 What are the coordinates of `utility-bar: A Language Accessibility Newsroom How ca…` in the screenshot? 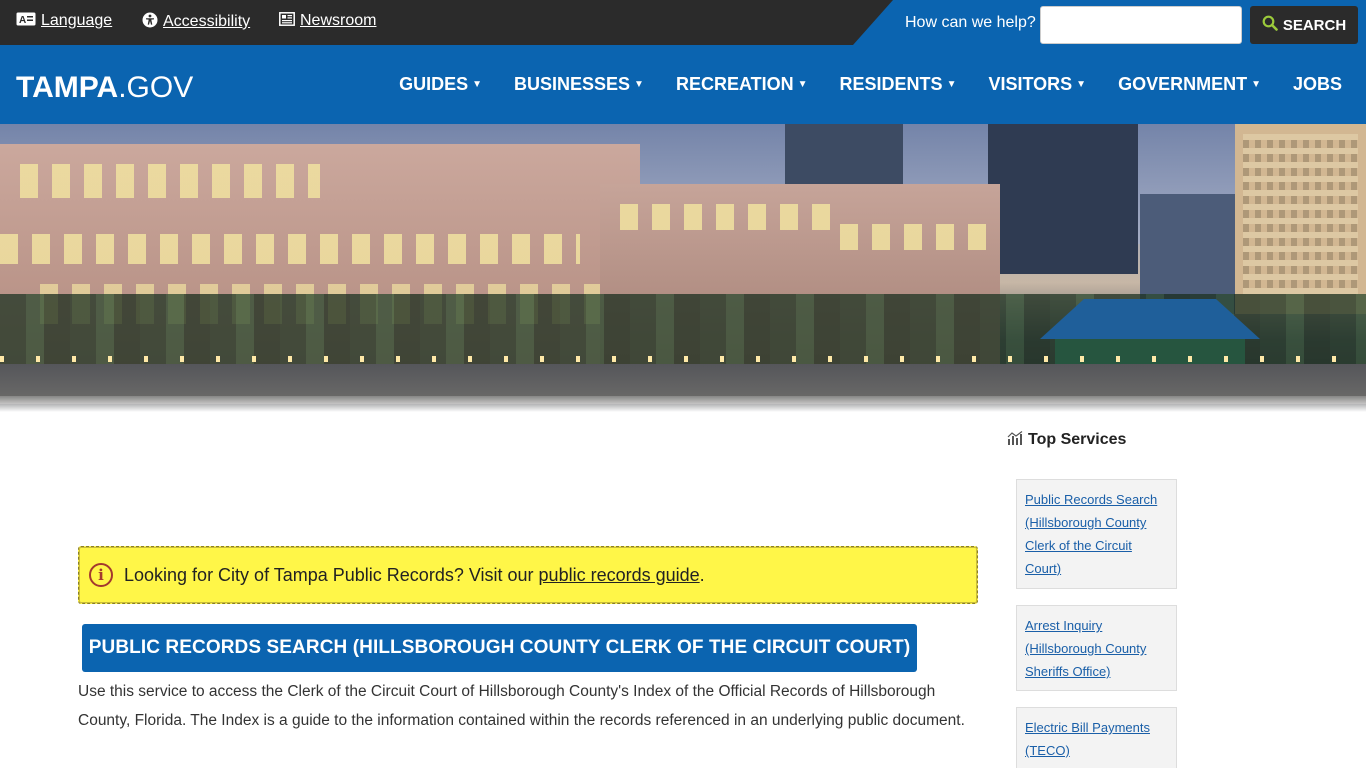 It's located at (683, 22).